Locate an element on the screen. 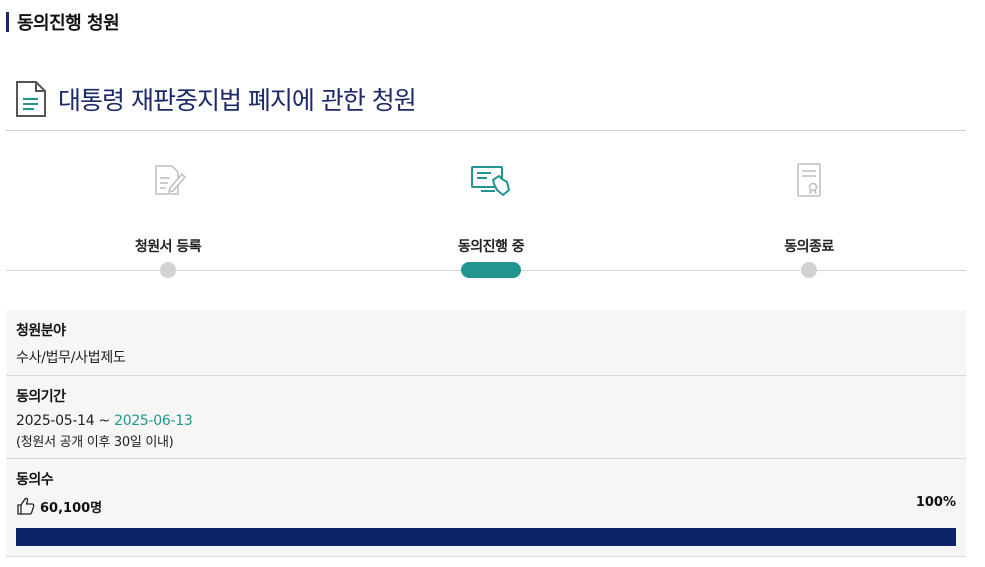  step-label-closed: 동의종료 is located at coordinates (809, 247).